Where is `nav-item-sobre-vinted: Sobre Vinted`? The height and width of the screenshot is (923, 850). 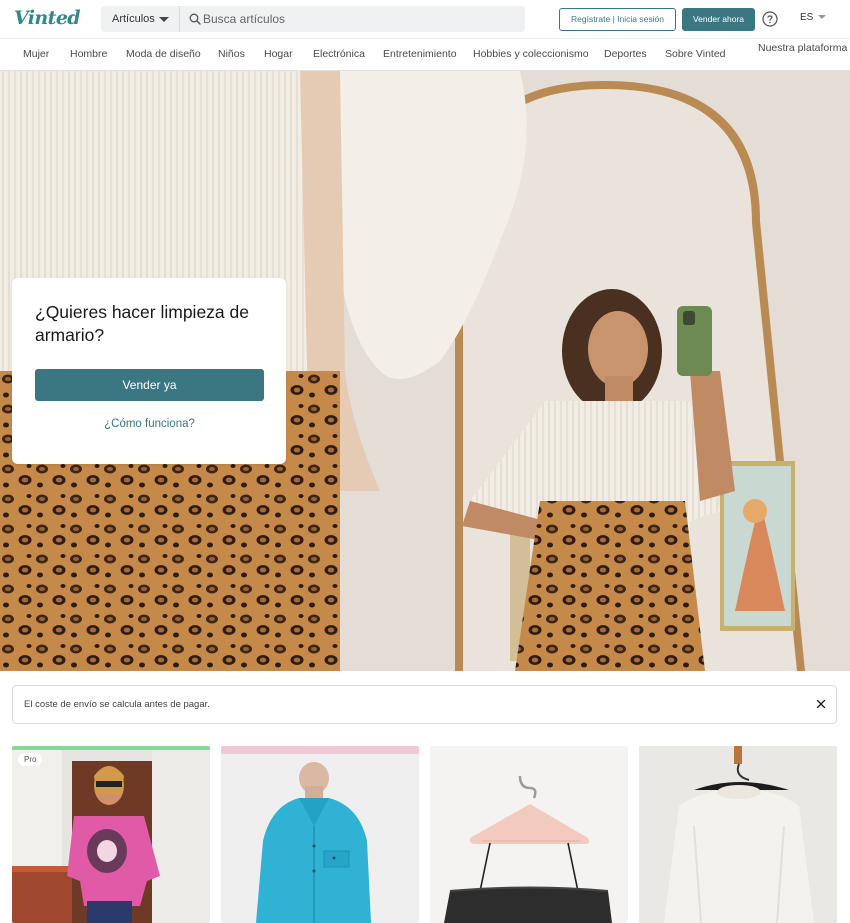 nav-item-sobre-vinted: Sobre Vinted is located at coordinates (695, 54).